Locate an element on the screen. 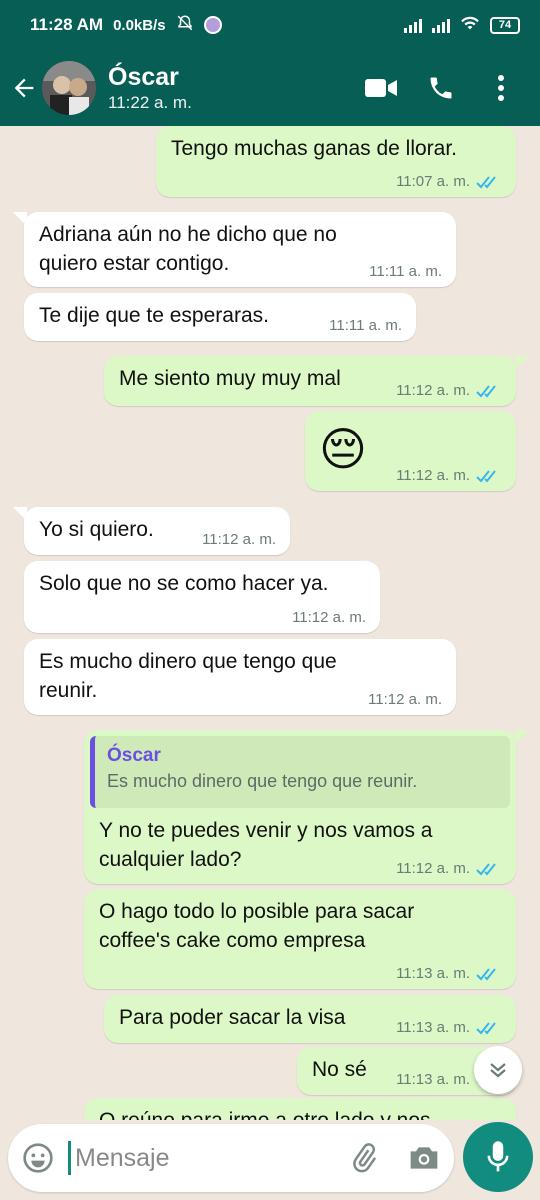 This screenshot has height=1200, width=540. arrow-left-icon is located at coordinates (24, 88).